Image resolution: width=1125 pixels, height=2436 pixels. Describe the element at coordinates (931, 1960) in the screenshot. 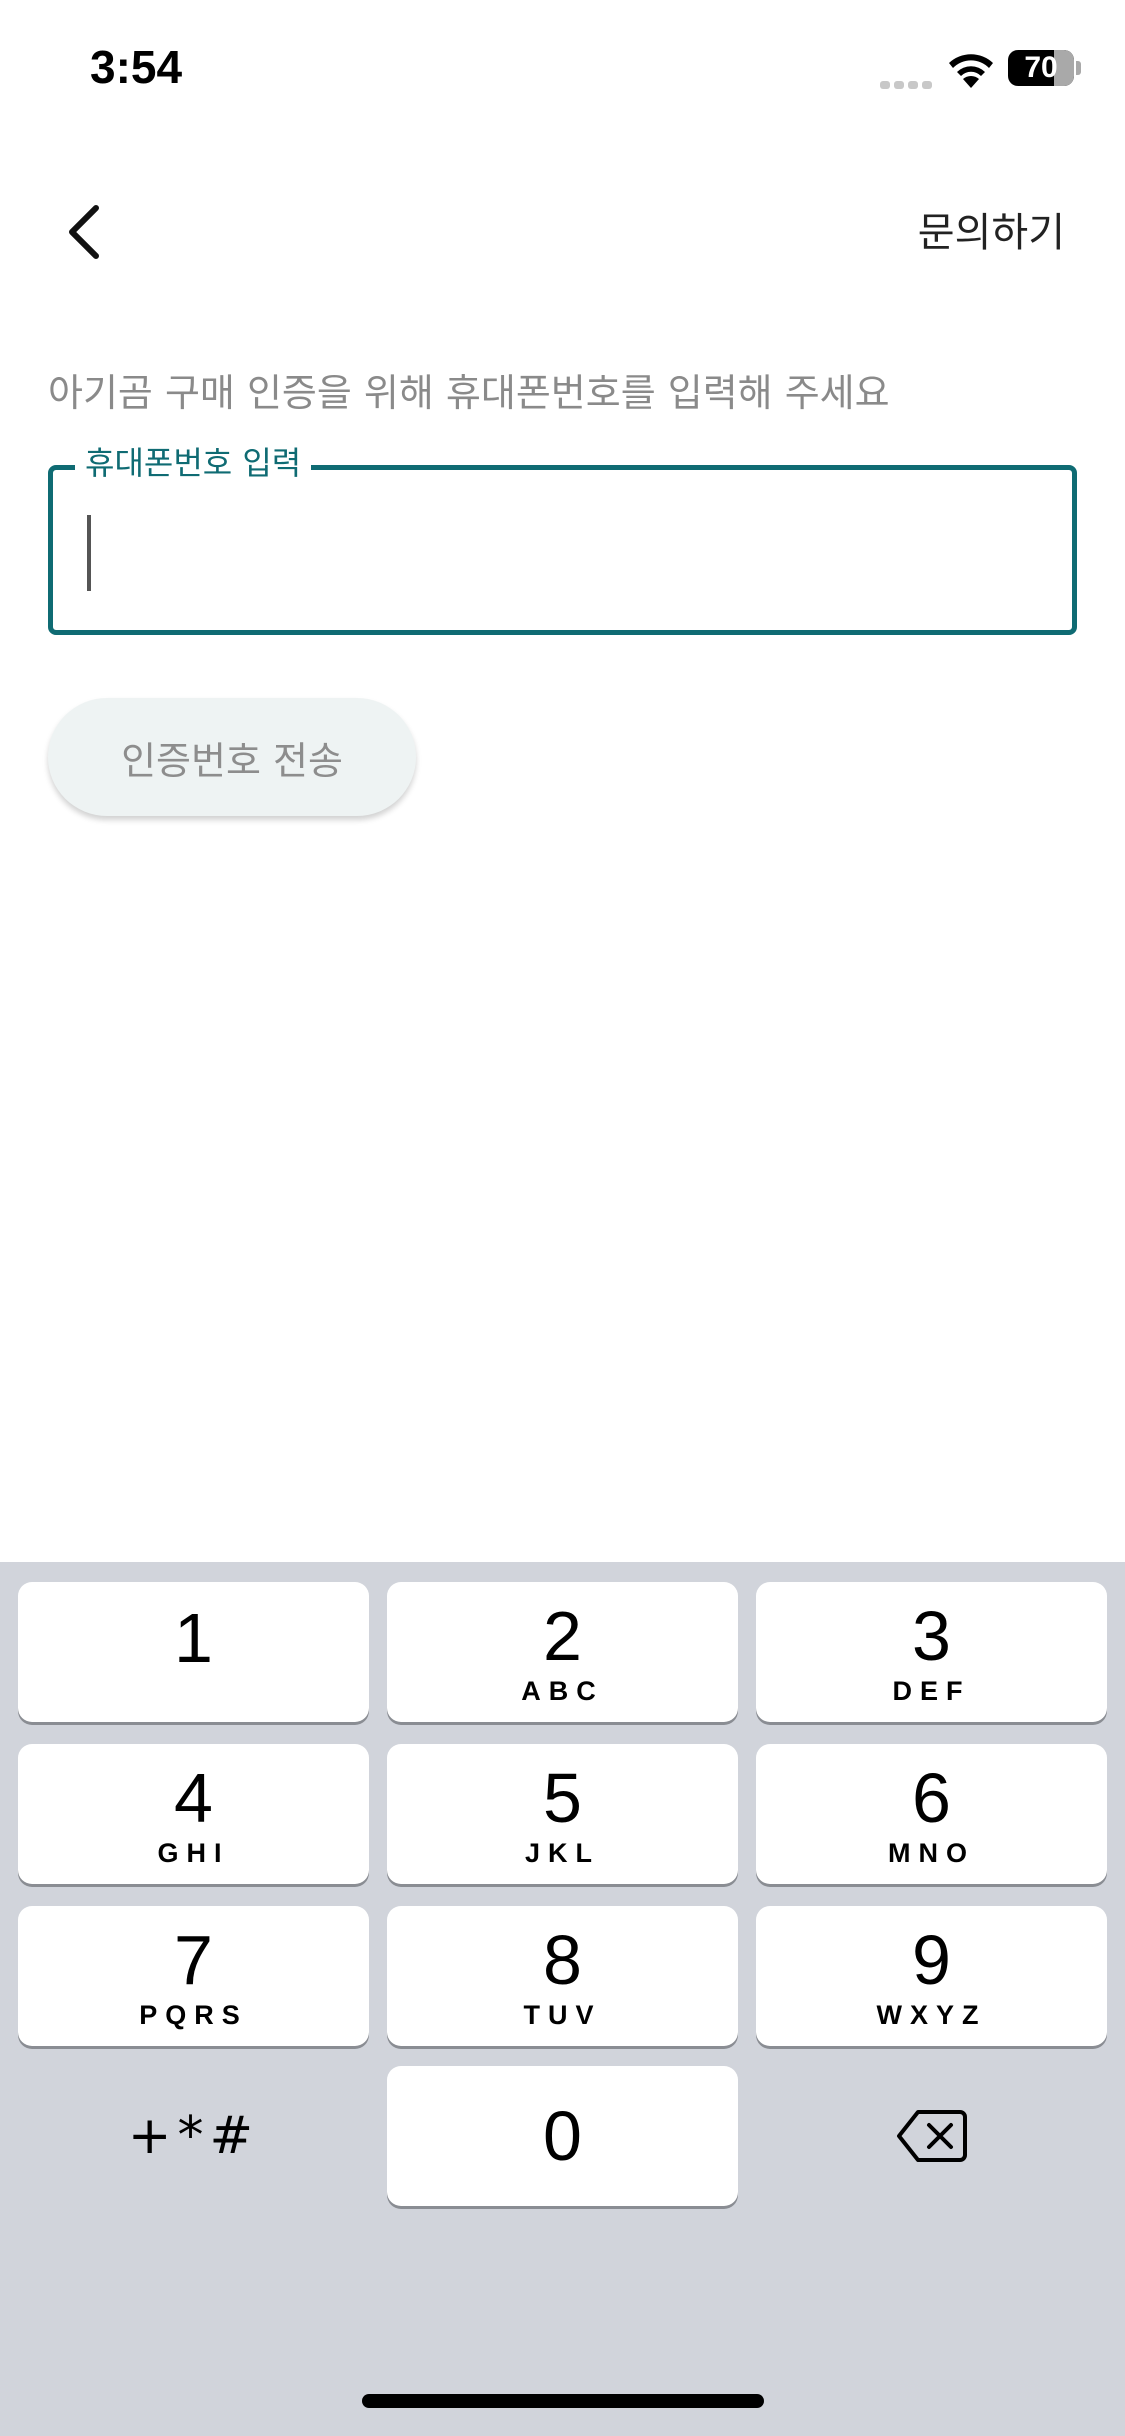

I see `key-digit: 9` at that location.